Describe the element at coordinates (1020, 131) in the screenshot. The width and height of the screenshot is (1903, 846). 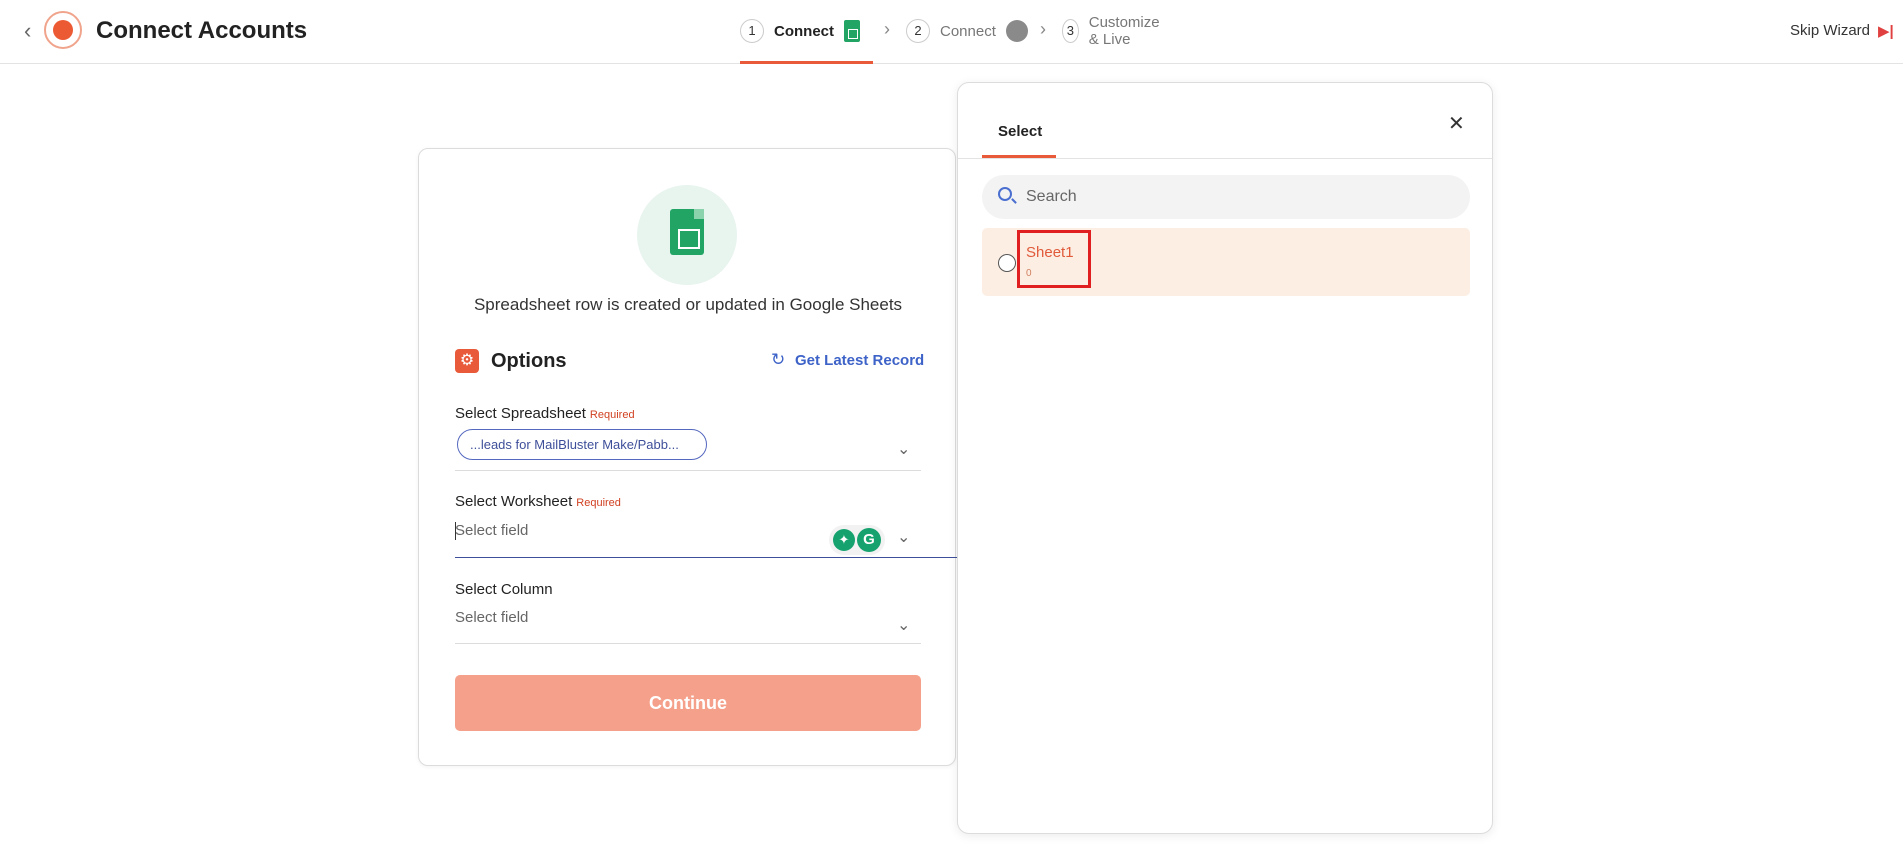
I see `tab-select: Select` at that location.